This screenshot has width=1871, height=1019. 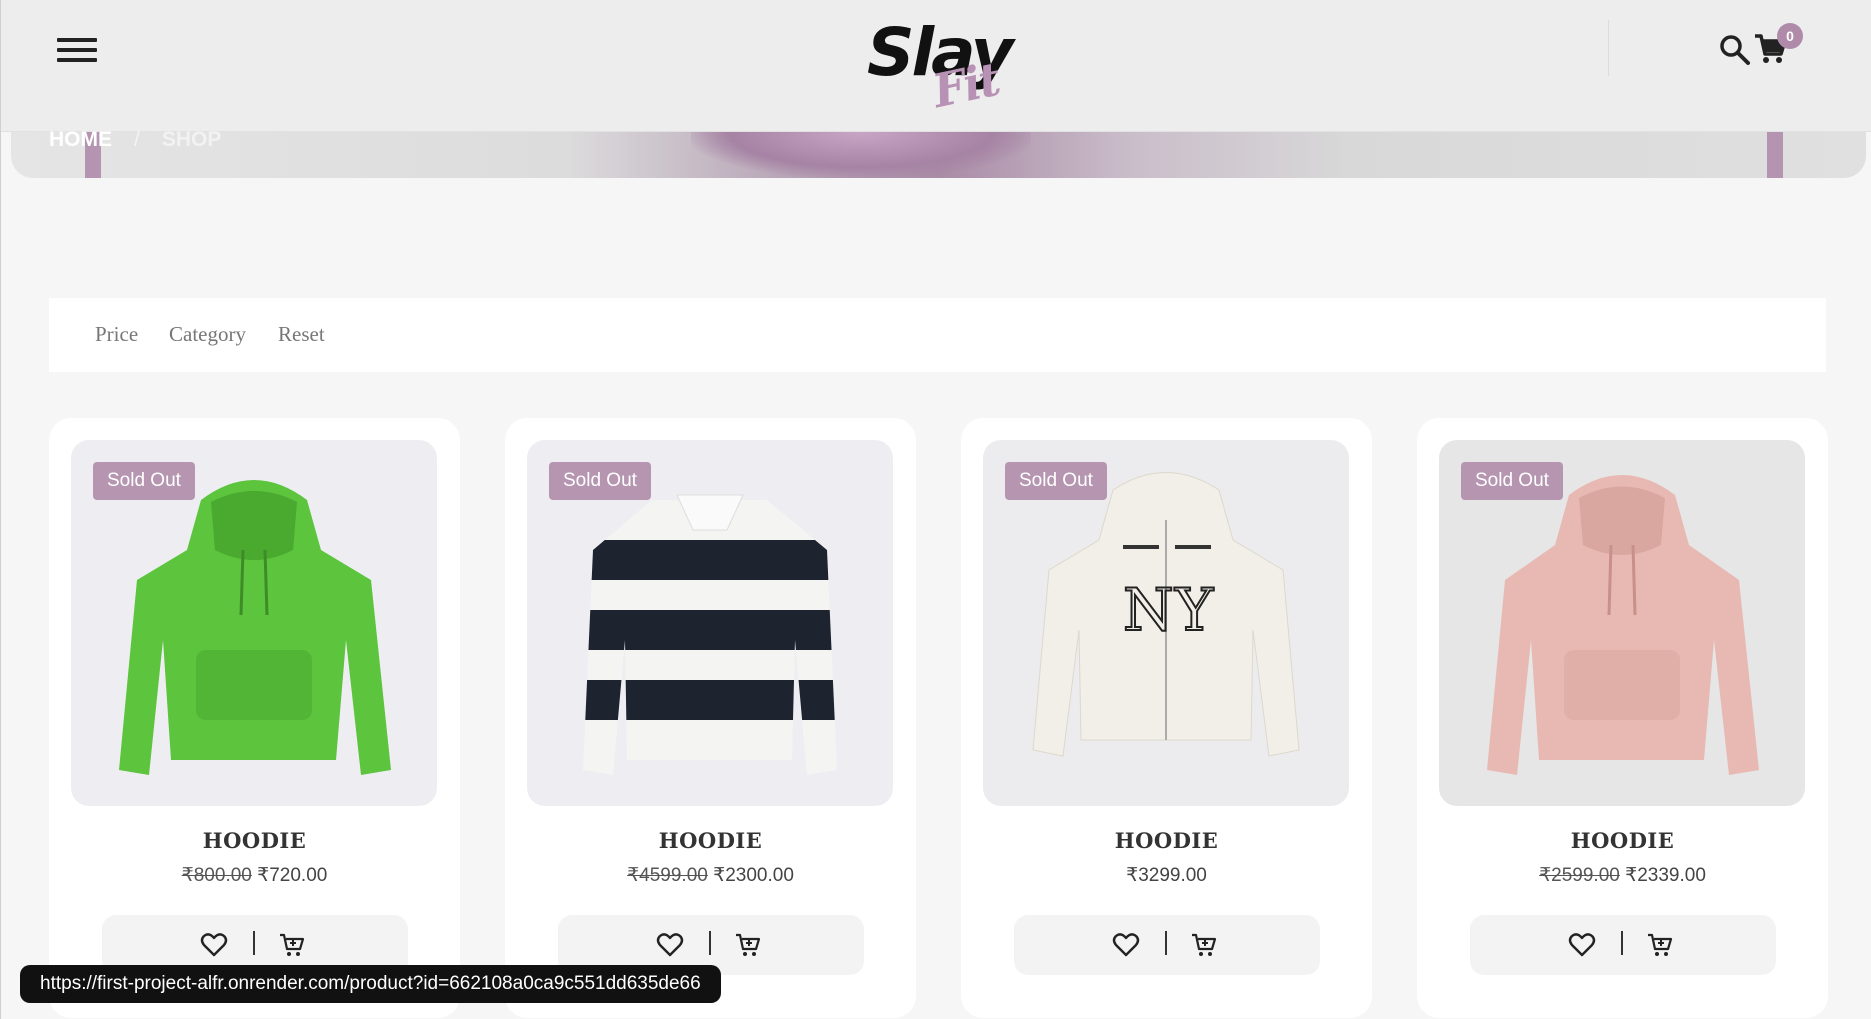 I want to click on product-price: ₹4599.00 ₹2300.00, so click(x=710, y=875).